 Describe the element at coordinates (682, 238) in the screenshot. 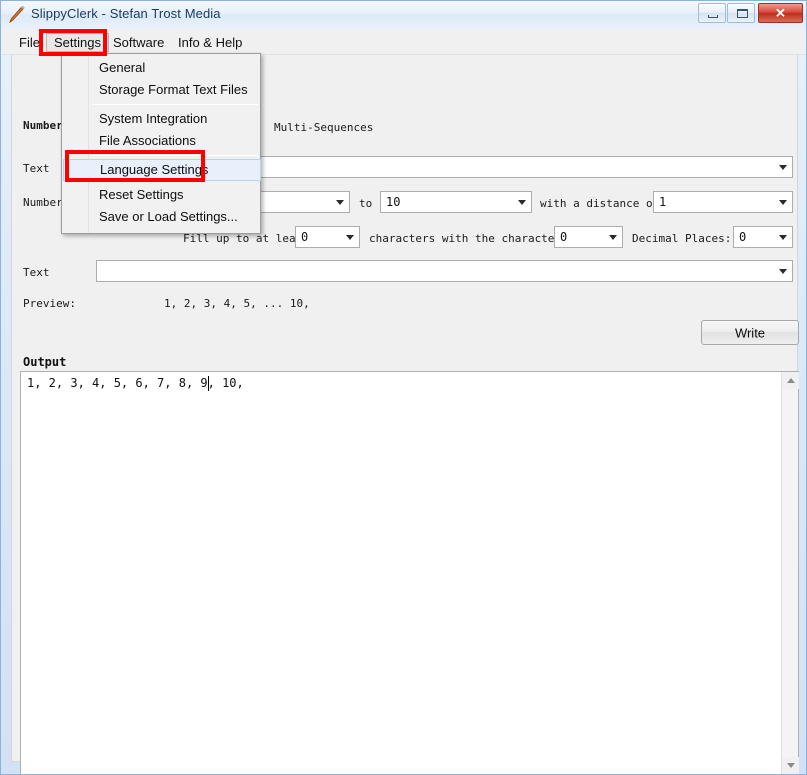

I see `label-decimal-places: Decimal Places:` at that location.